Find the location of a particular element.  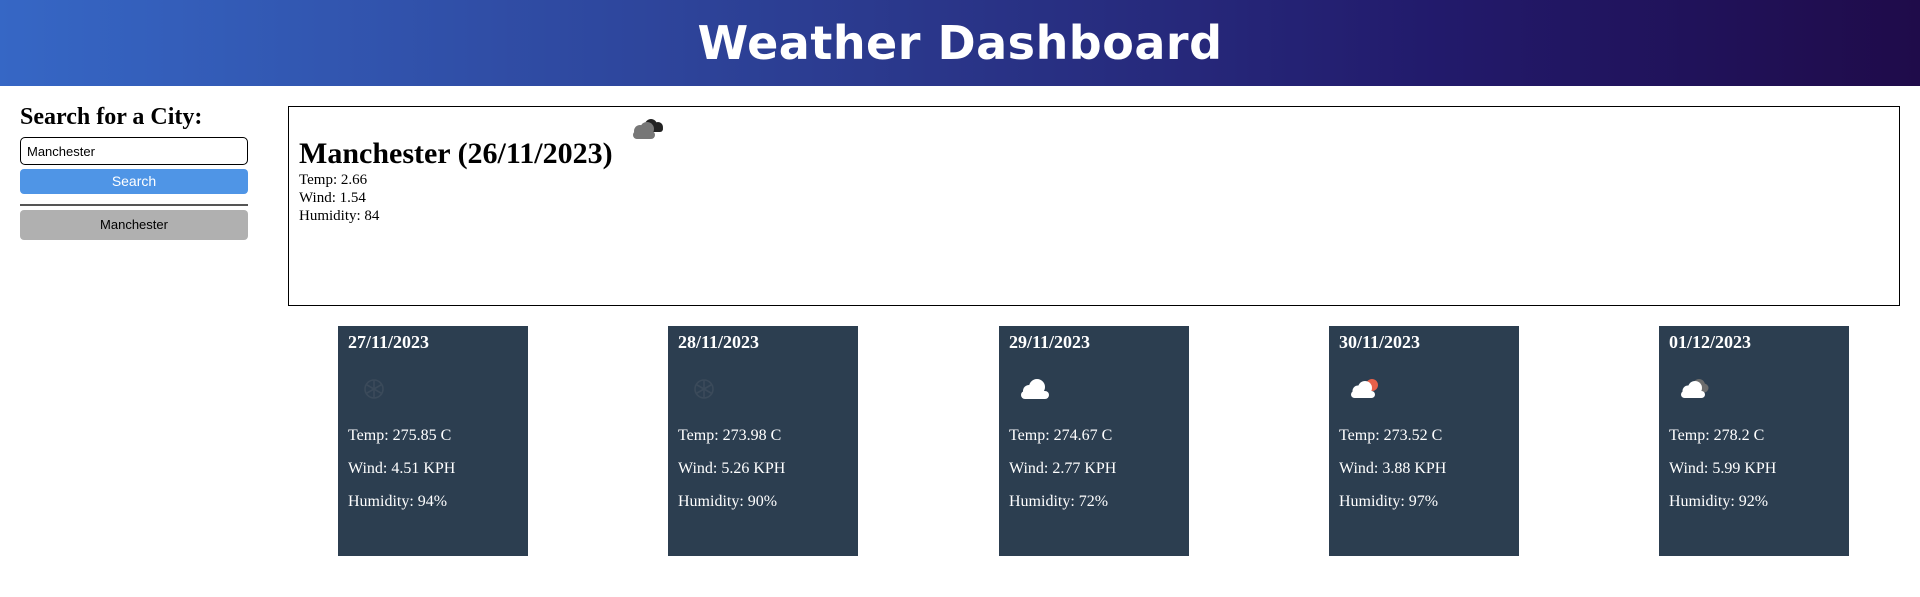

forecast-wind: Wind: 4.51 KPH is located at coordinates (402, 468).